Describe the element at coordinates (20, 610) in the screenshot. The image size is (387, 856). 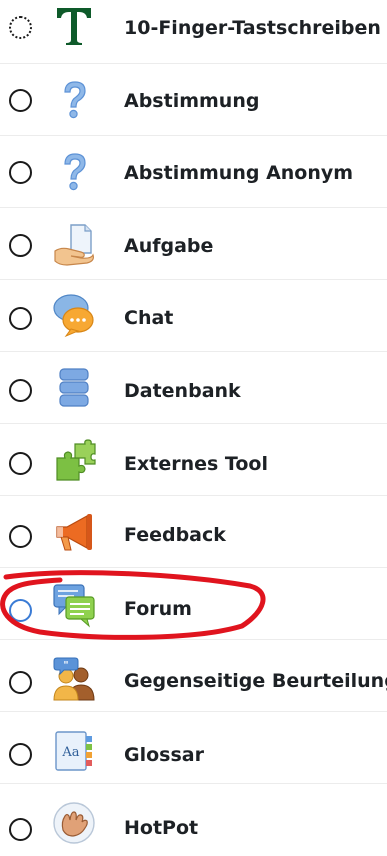
I see `activity-radio-selected` at that location.